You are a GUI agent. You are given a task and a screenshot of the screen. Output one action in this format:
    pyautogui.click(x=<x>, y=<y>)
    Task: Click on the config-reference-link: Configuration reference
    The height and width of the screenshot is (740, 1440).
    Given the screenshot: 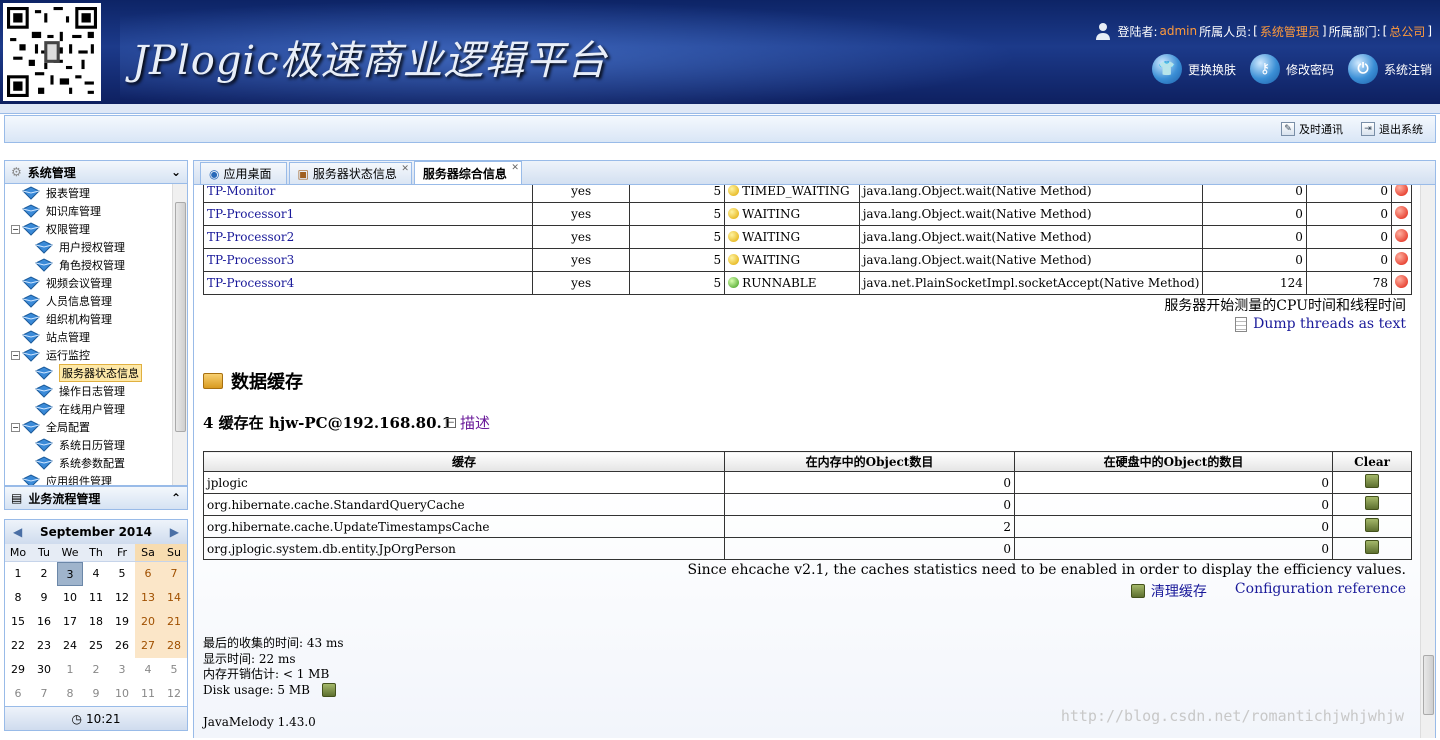 What is the action you would take?
    pyautogui.click(x=1320, y=591)
    